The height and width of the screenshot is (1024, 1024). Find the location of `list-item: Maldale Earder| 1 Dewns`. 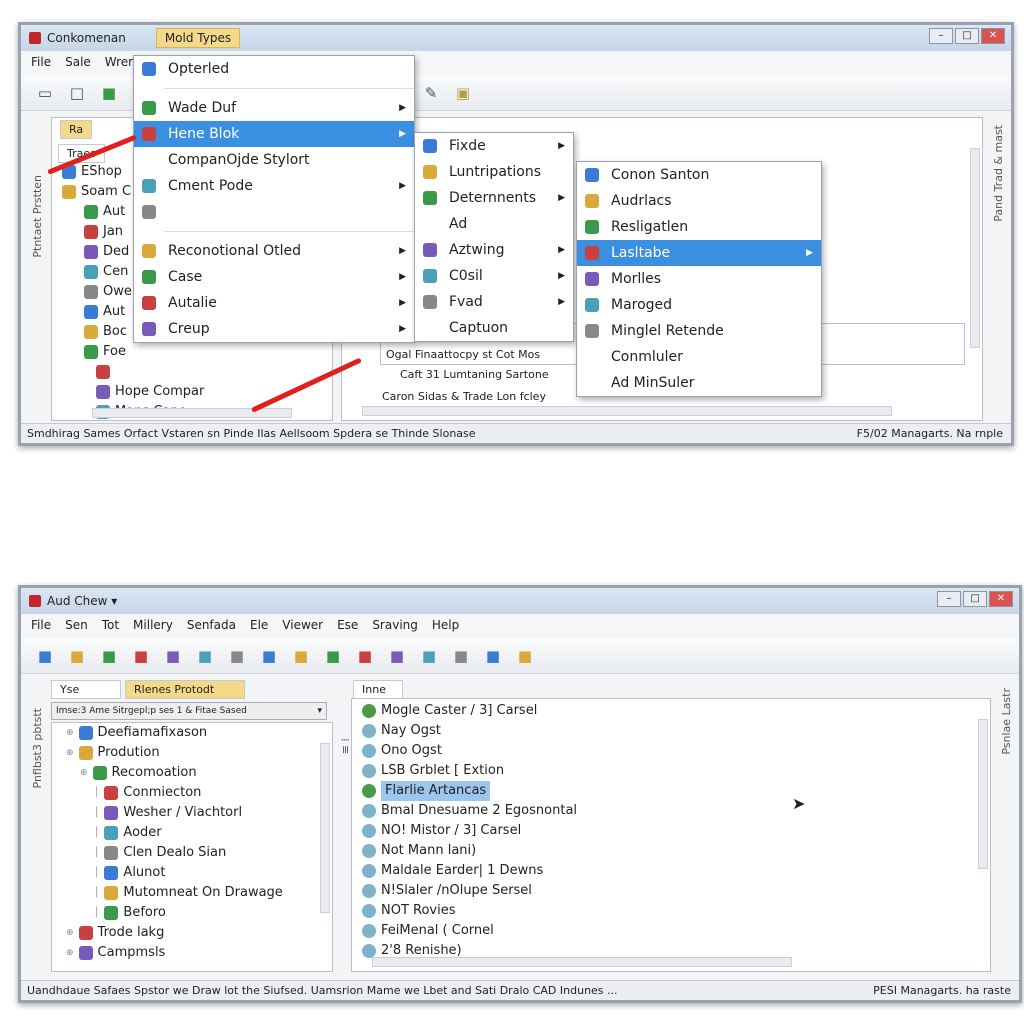

list-item: Maldale Earder| 1 Dewns is located at coordinates (469, 871).